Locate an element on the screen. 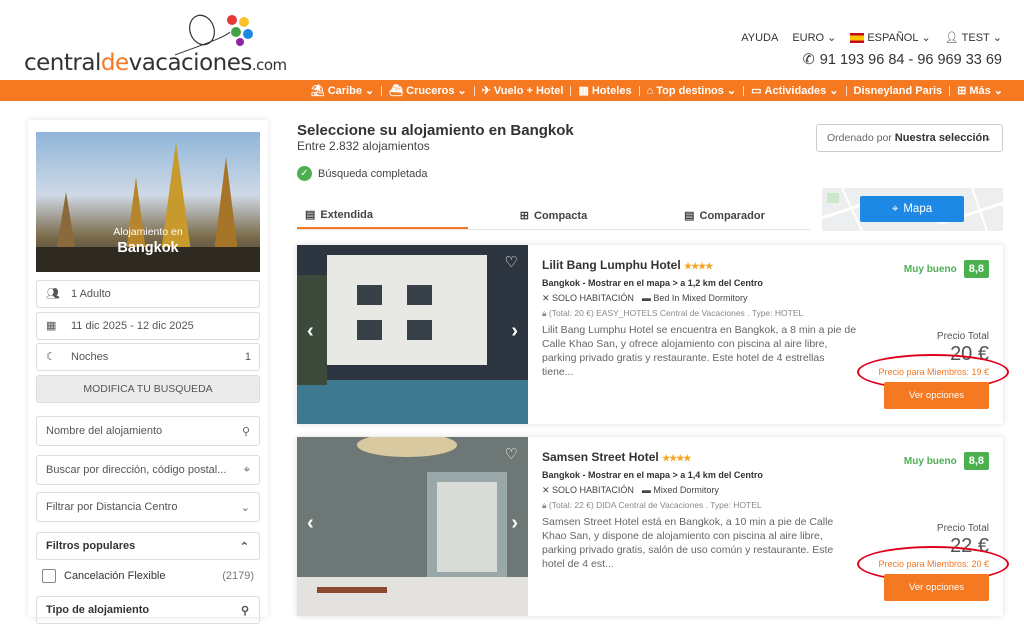  nav-item-cruceros: ⛴ Cruceros ⌄ is located at coordinates (427, 91).